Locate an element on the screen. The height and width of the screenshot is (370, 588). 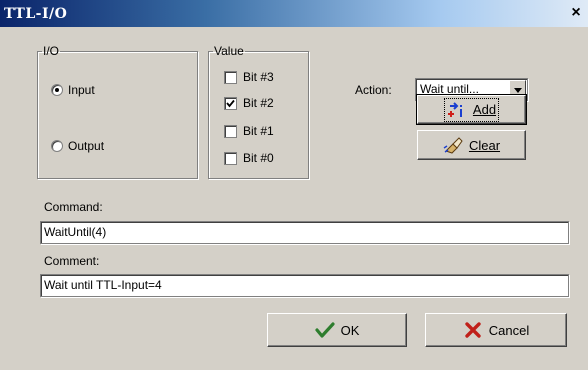
window-title: TTL-I/O is located at coordinates (36, 14).